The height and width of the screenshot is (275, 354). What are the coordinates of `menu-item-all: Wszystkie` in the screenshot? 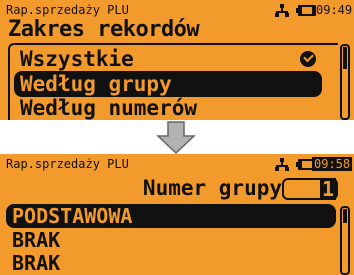 It's located at (168, 59).